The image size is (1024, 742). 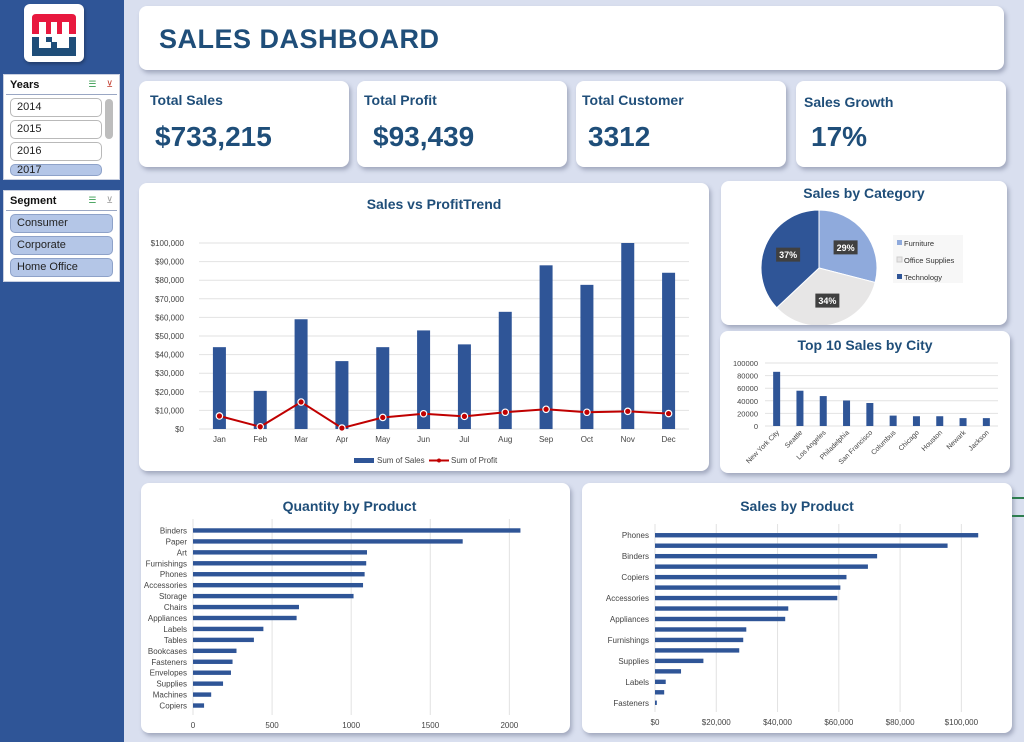 I want to click on legend-label: Sum of Profit, so click(x=474, y=460).